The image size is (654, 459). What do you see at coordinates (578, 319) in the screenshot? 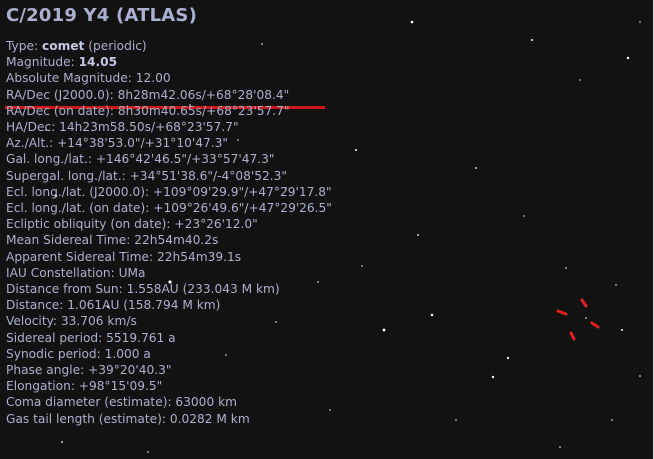
I see `target-reticle-icon` at bounding box center [578, 319].